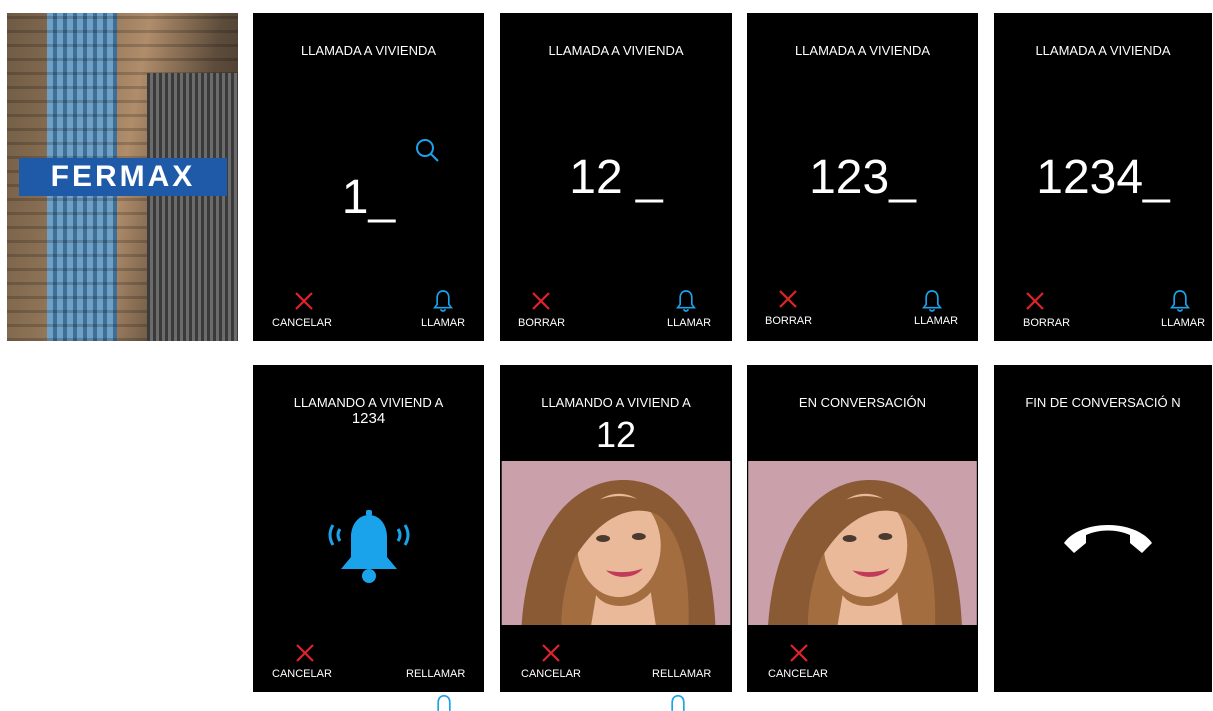  I want to click on called-number: 1234, so click(368, 418).